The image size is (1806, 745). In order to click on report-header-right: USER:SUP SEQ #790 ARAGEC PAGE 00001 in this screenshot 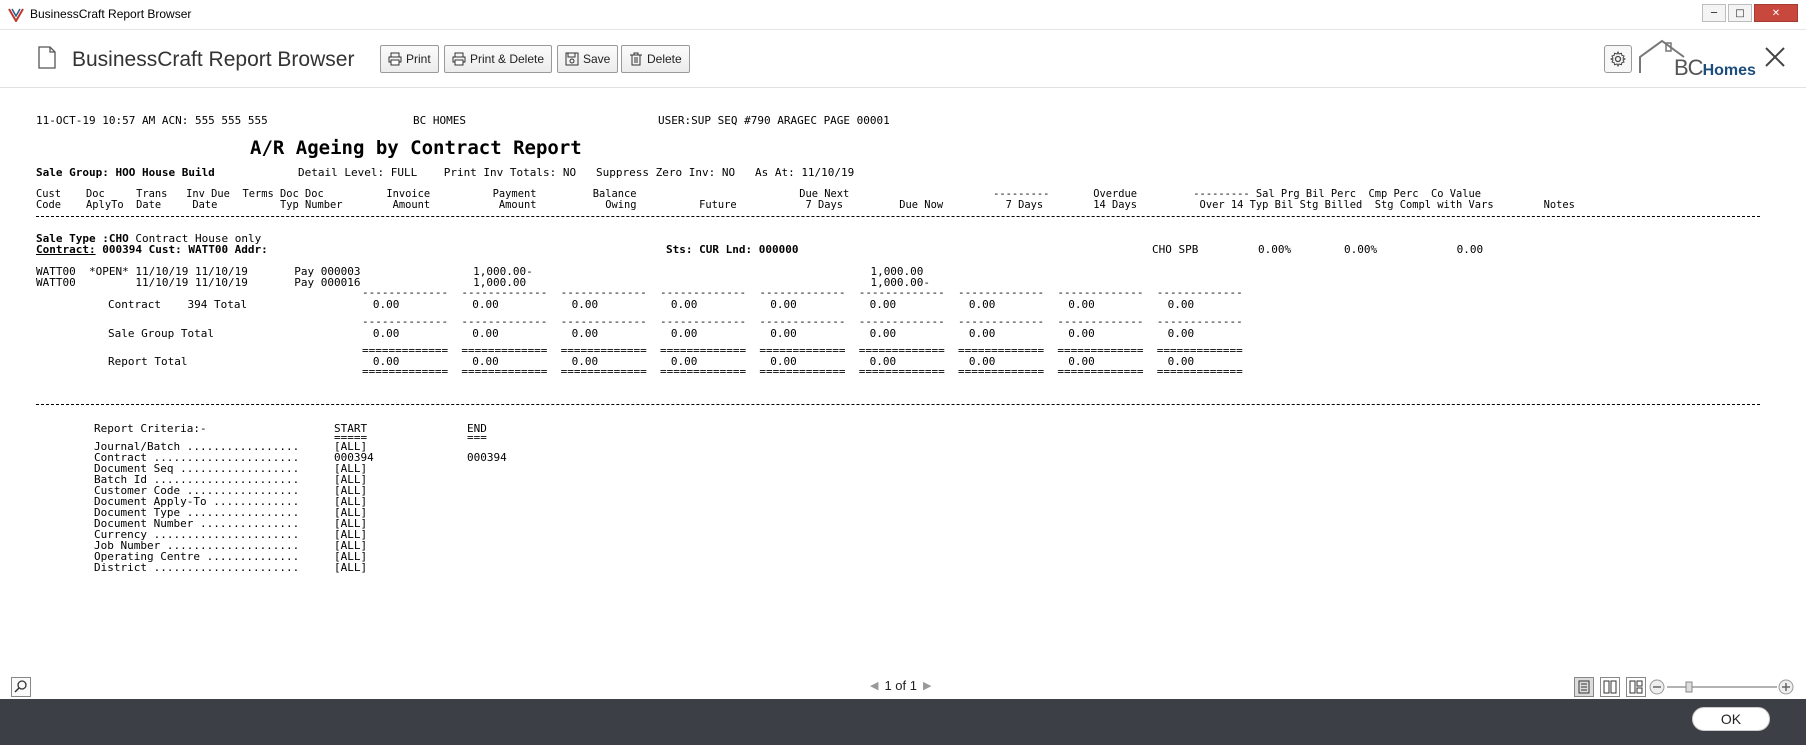, I will do `click(774, 120)`.